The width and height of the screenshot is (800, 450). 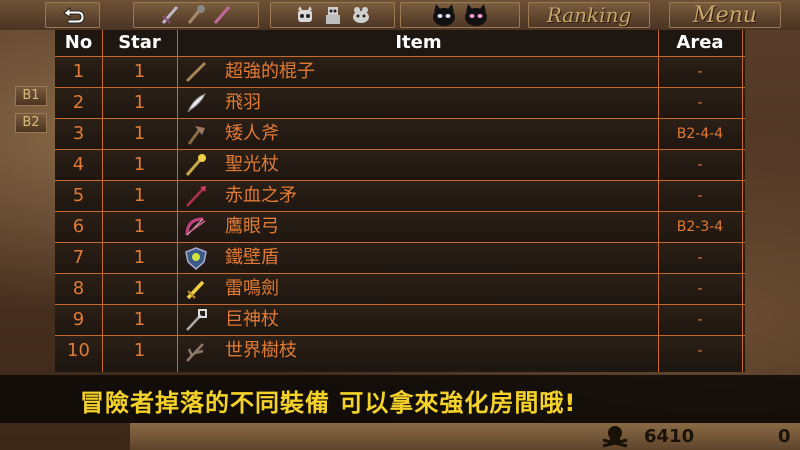 What do you see at coordinates (252, 164) in the screenshot?
I see `item-name: 聖光杖` at bounding box center [252, 164].